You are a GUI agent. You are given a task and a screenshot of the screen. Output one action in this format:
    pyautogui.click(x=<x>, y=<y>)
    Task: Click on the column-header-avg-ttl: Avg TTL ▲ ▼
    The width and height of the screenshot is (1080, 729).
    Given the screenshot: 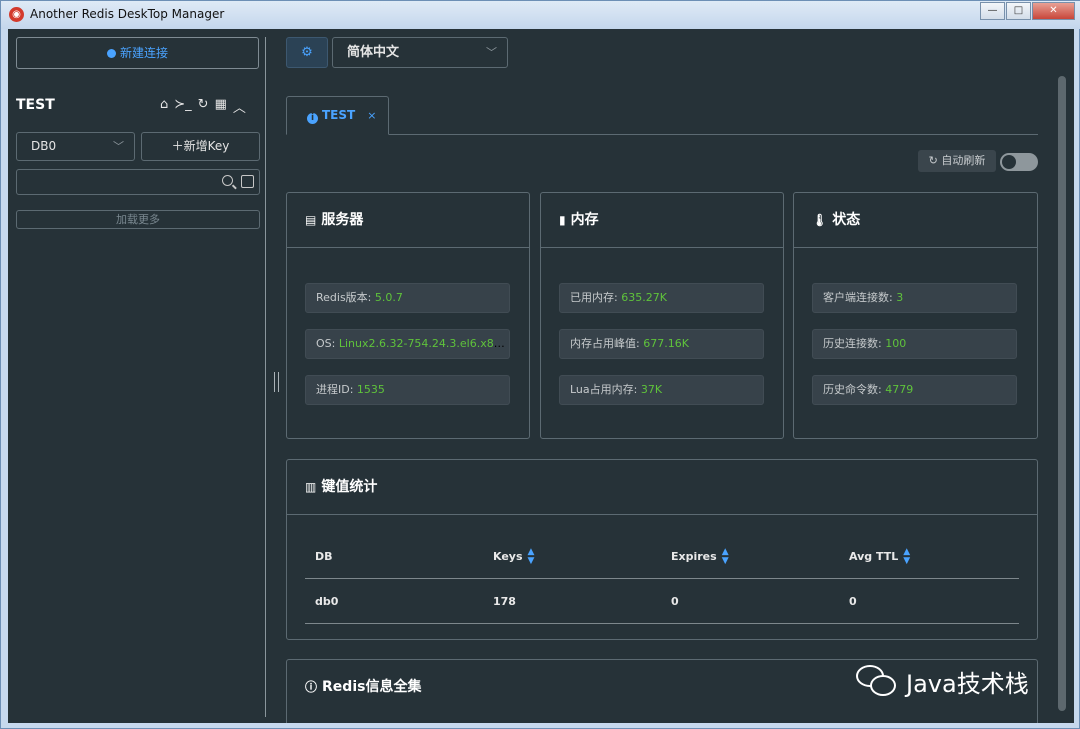 What is the action you would take?
    pyautogui.click(x=874, y=556)
    